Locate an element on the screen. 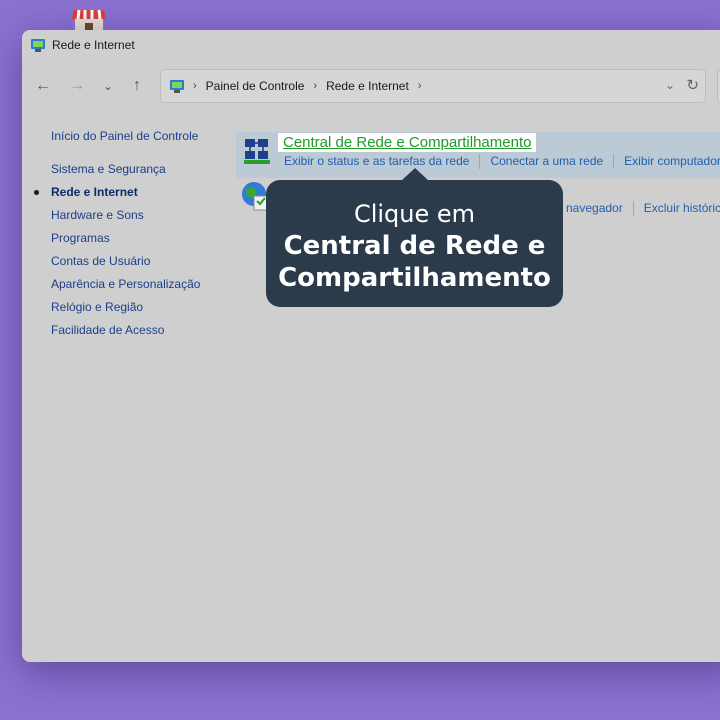  delete-history-link: Excluir históric is located at coordinates (682, 208).